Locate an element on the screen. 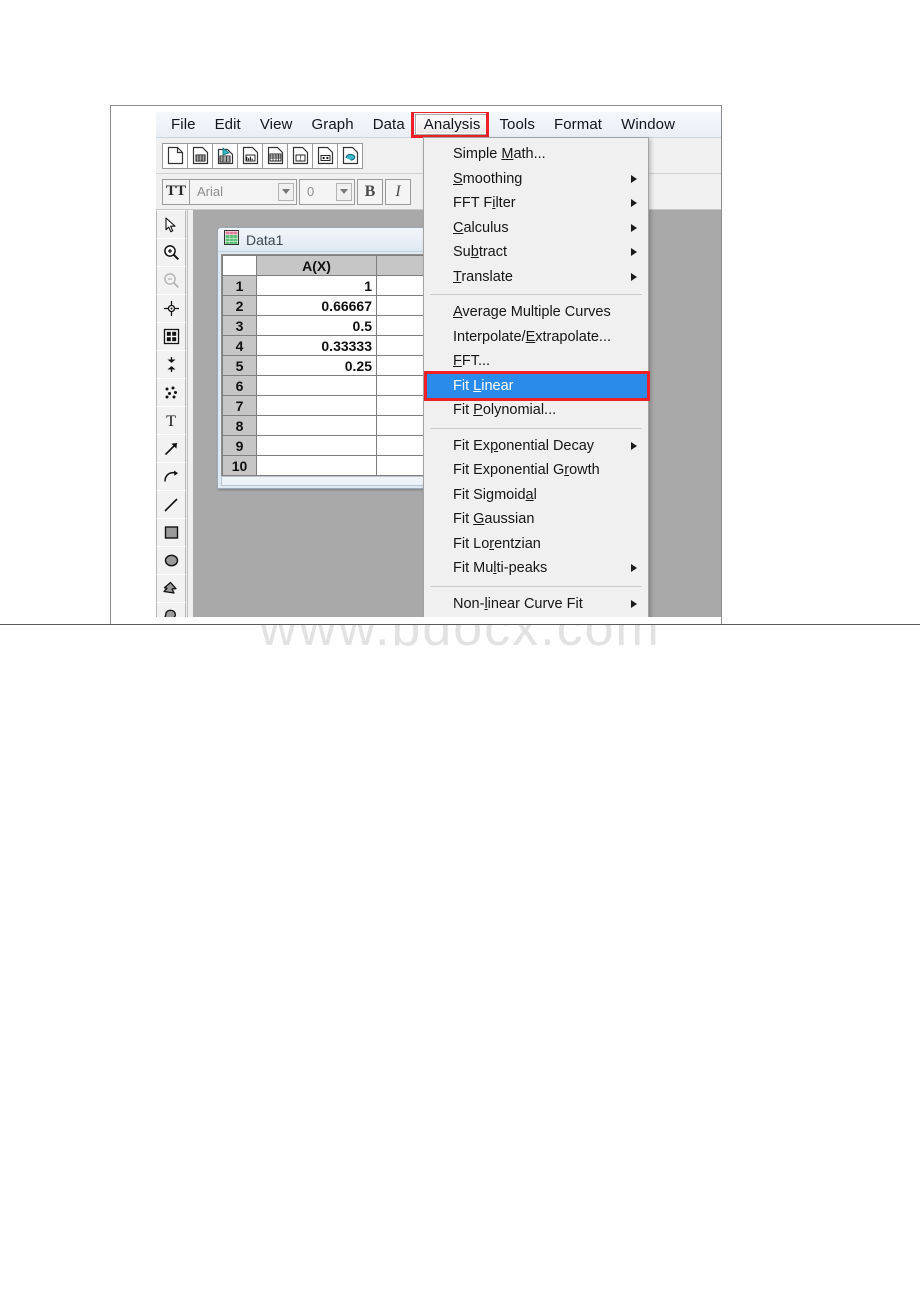 The height and width of the screenshot is (1302, 920). menu-item-label: Fit Exponential Decay is located at coordinates (524, 445).